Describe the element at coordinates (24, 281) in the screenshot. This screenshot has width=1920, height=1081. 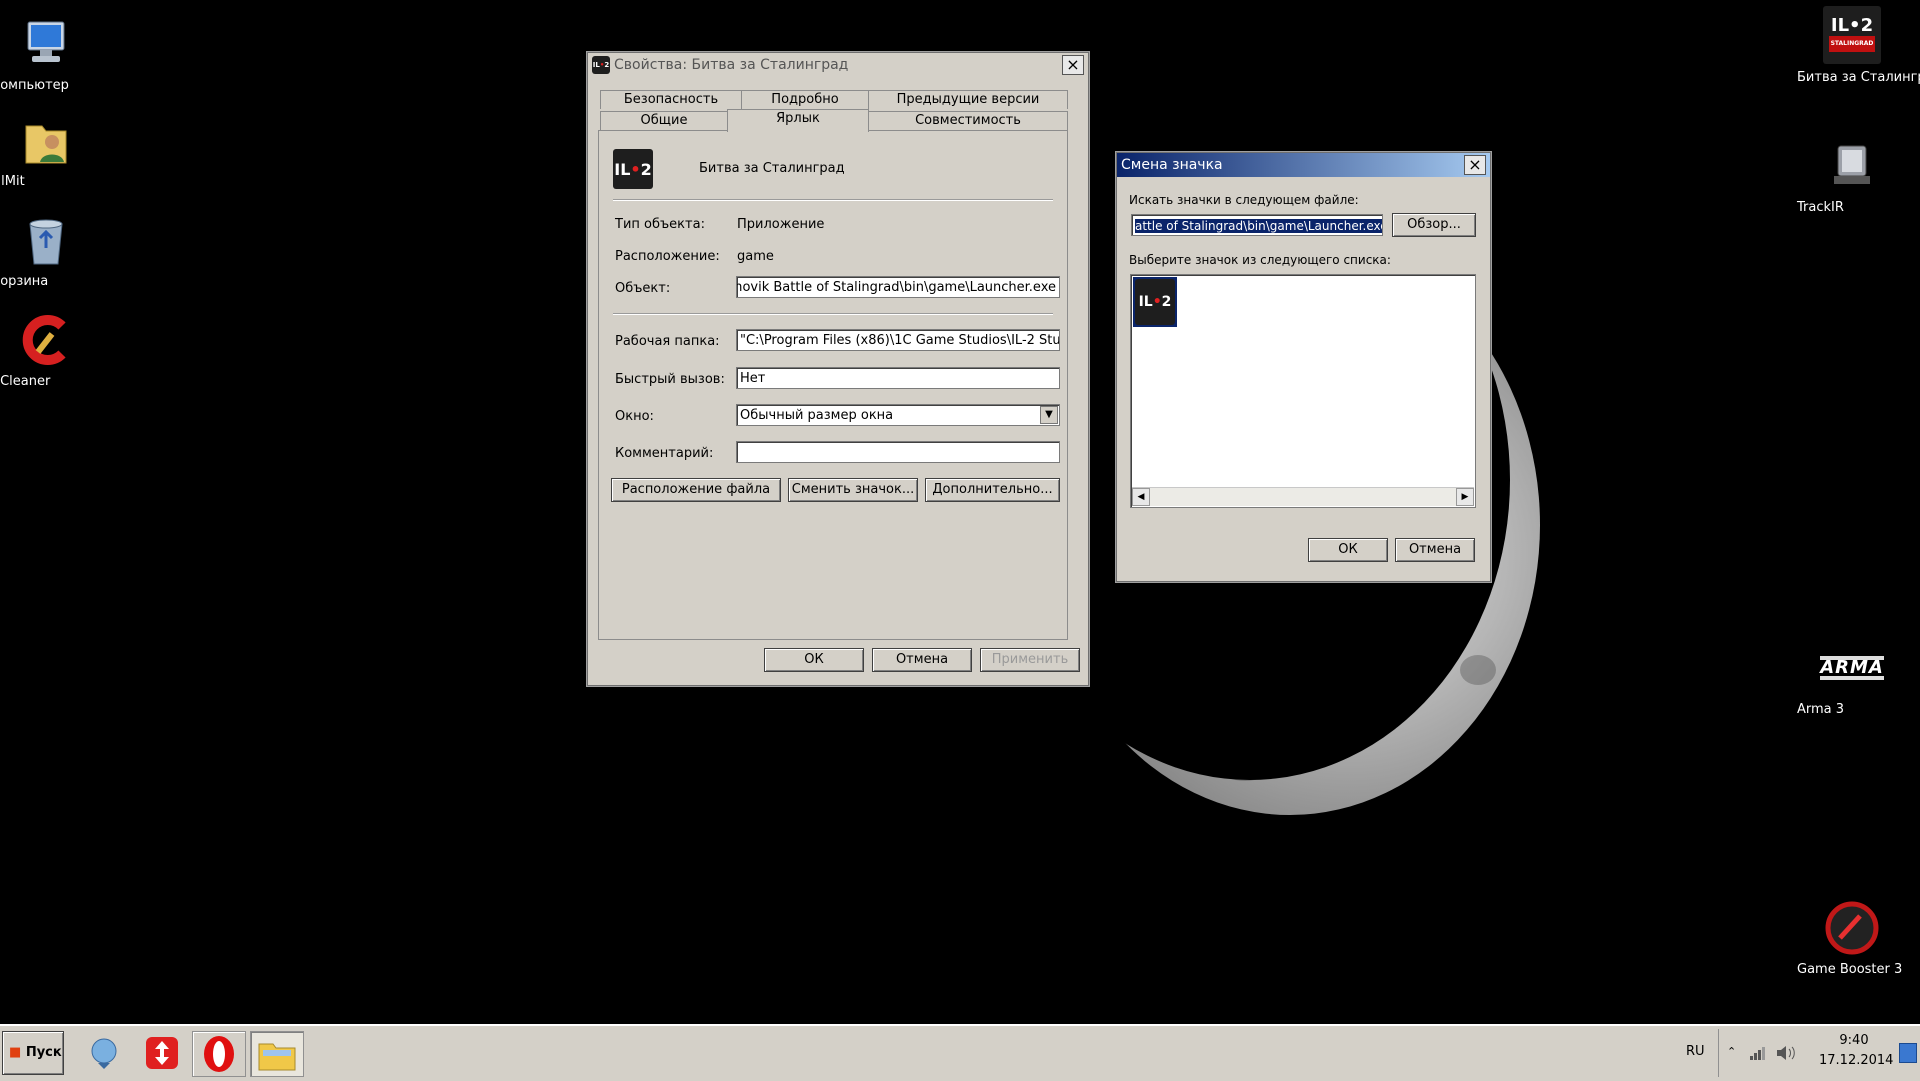
I see `desktop-icon-label: Корзина` at that location.